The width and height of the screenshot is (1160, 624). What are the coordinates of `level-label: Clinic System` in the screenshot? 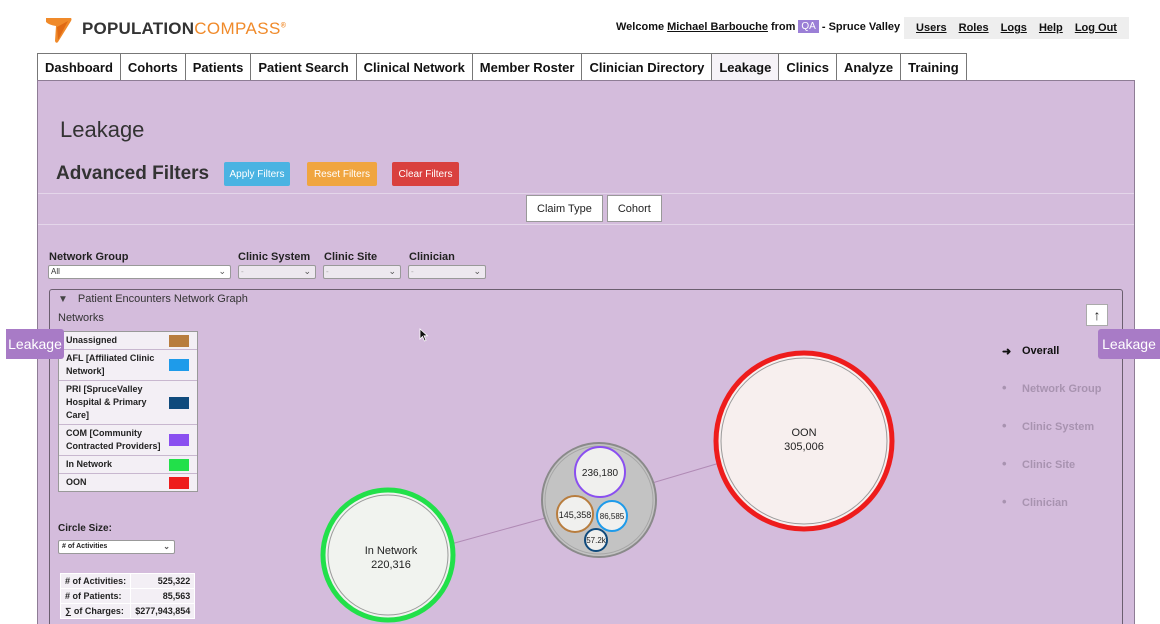 It's located at (1058, 427).